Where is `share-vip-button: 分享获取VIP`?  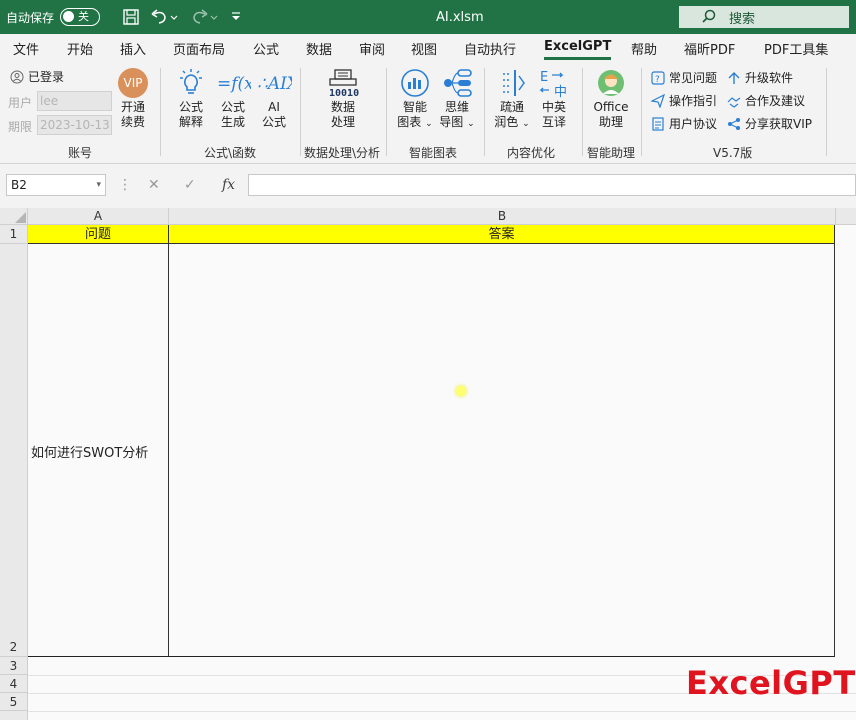
share-vip-button: 分享获取VIP is located at coordinates (769, 123).